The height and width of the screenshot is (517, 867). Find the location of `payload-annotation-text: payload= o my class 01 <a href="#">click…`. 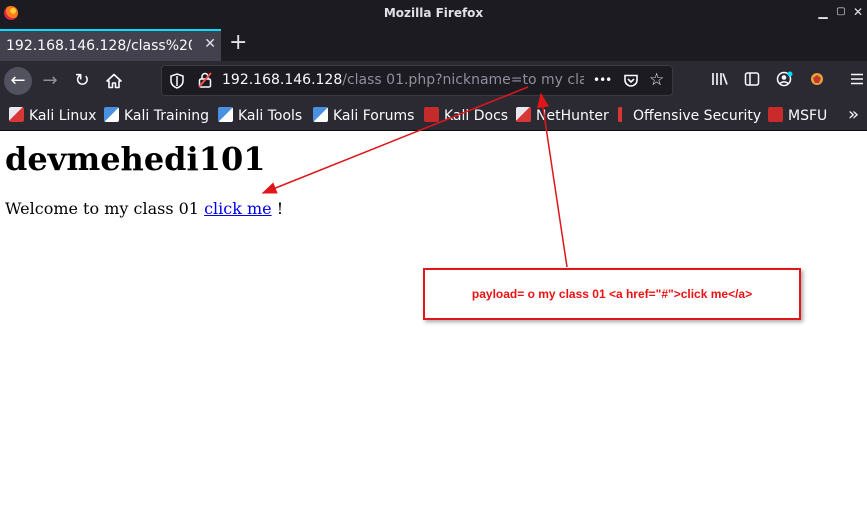

payload-annotation-text: payload= o my class 01 <a href="#">click… is located at coordinates (612, 294).